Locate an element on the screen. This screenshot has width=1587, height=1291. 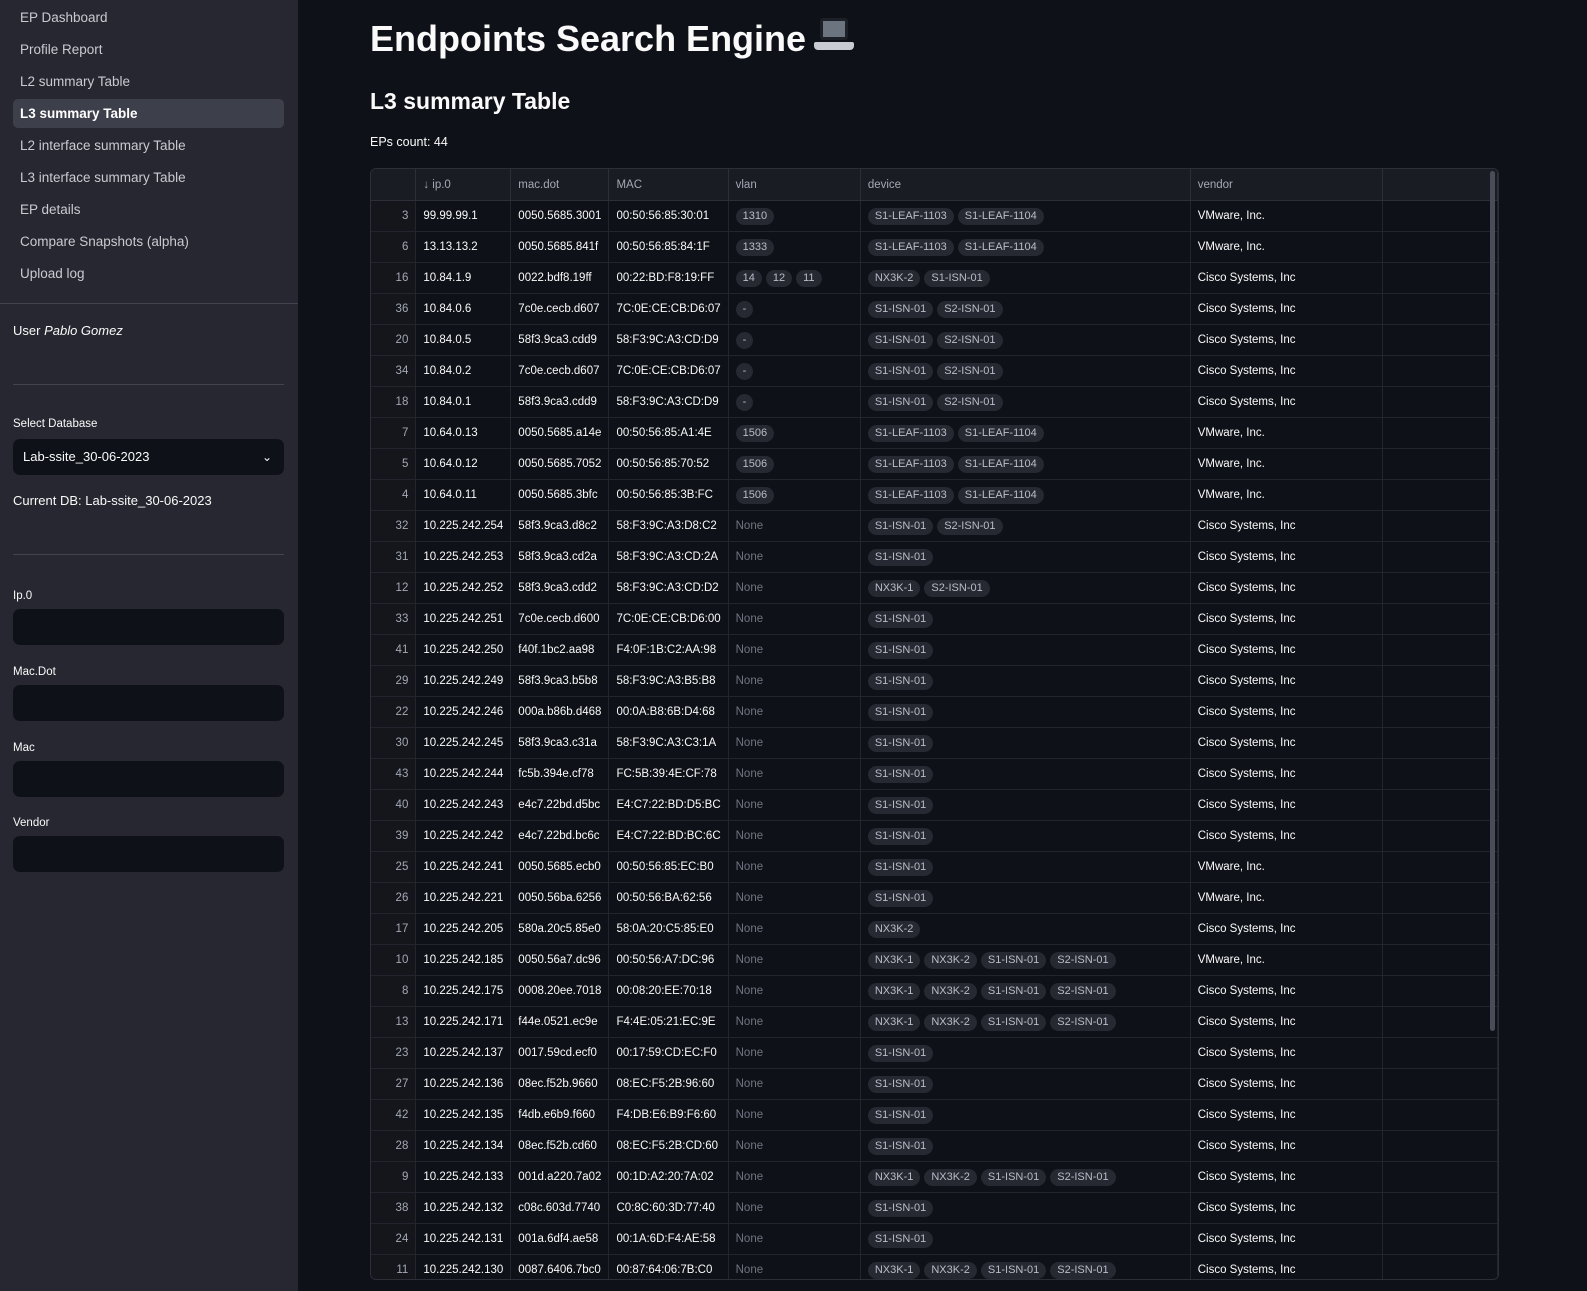
cell-mac: 00:50:56:85:A1:4E is located at coordinates (668, 433).